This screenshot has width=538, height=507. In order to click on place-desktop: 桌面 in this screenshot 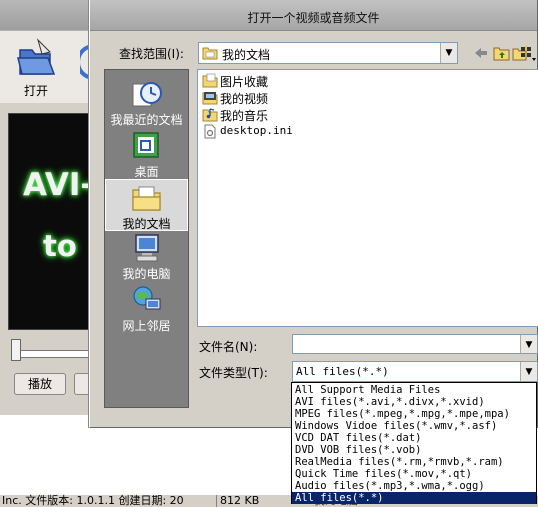, I will do `click(146, 154)`.